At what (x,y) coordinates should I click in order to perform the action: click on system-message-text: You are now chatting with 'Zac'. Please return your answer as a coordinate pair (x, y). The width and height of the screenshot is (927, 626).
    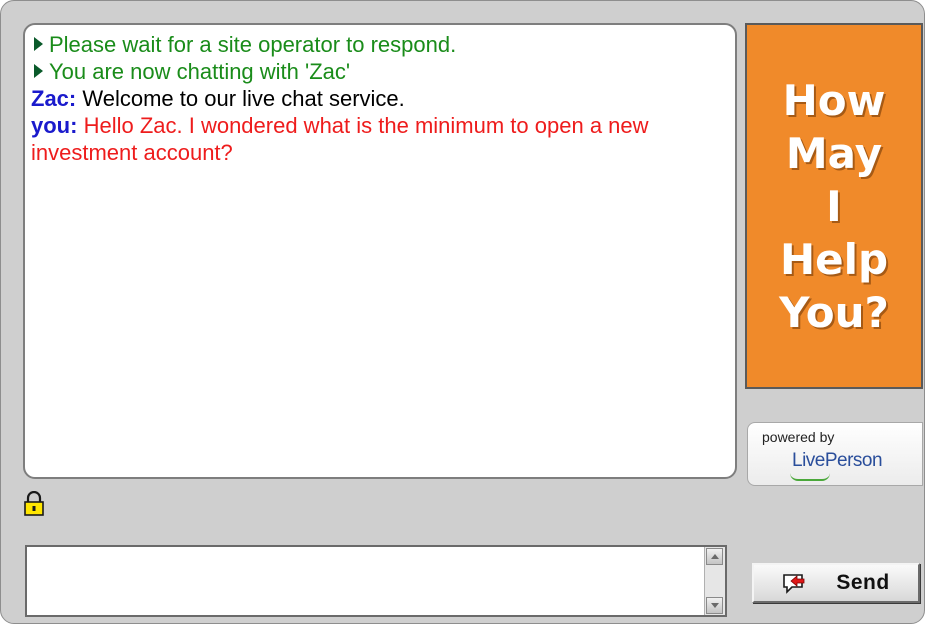
    Looking at the image, I should click on (200, 71).